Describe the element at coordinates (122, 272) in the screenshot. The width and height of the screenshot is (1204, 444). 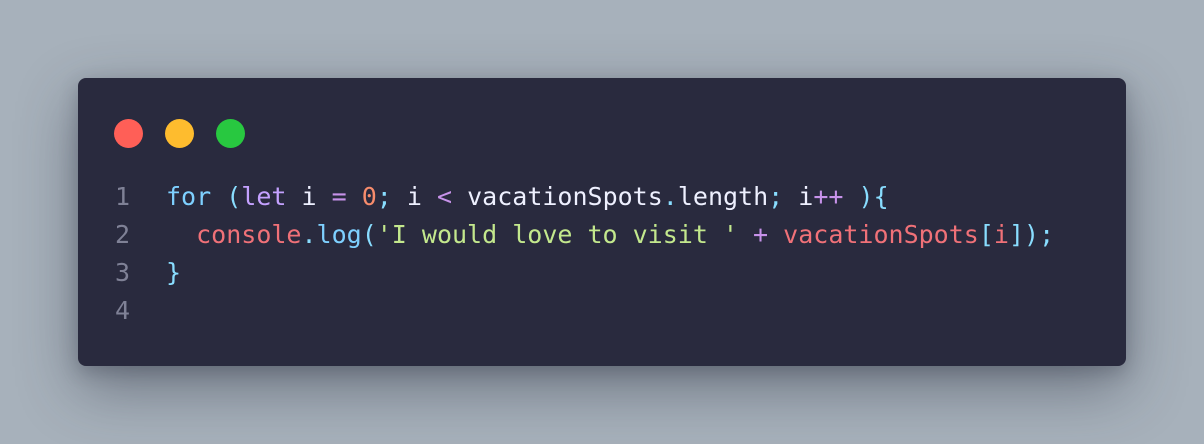
I see `line-number: 3` at that location.